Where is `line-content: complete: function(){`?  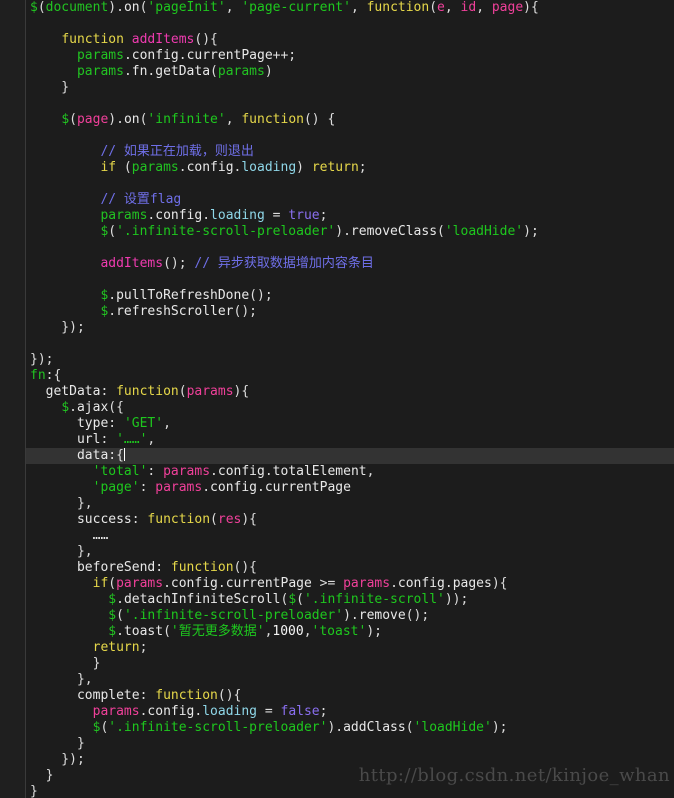 line-content: complete: function(){ is located at coordinates (135, 696).